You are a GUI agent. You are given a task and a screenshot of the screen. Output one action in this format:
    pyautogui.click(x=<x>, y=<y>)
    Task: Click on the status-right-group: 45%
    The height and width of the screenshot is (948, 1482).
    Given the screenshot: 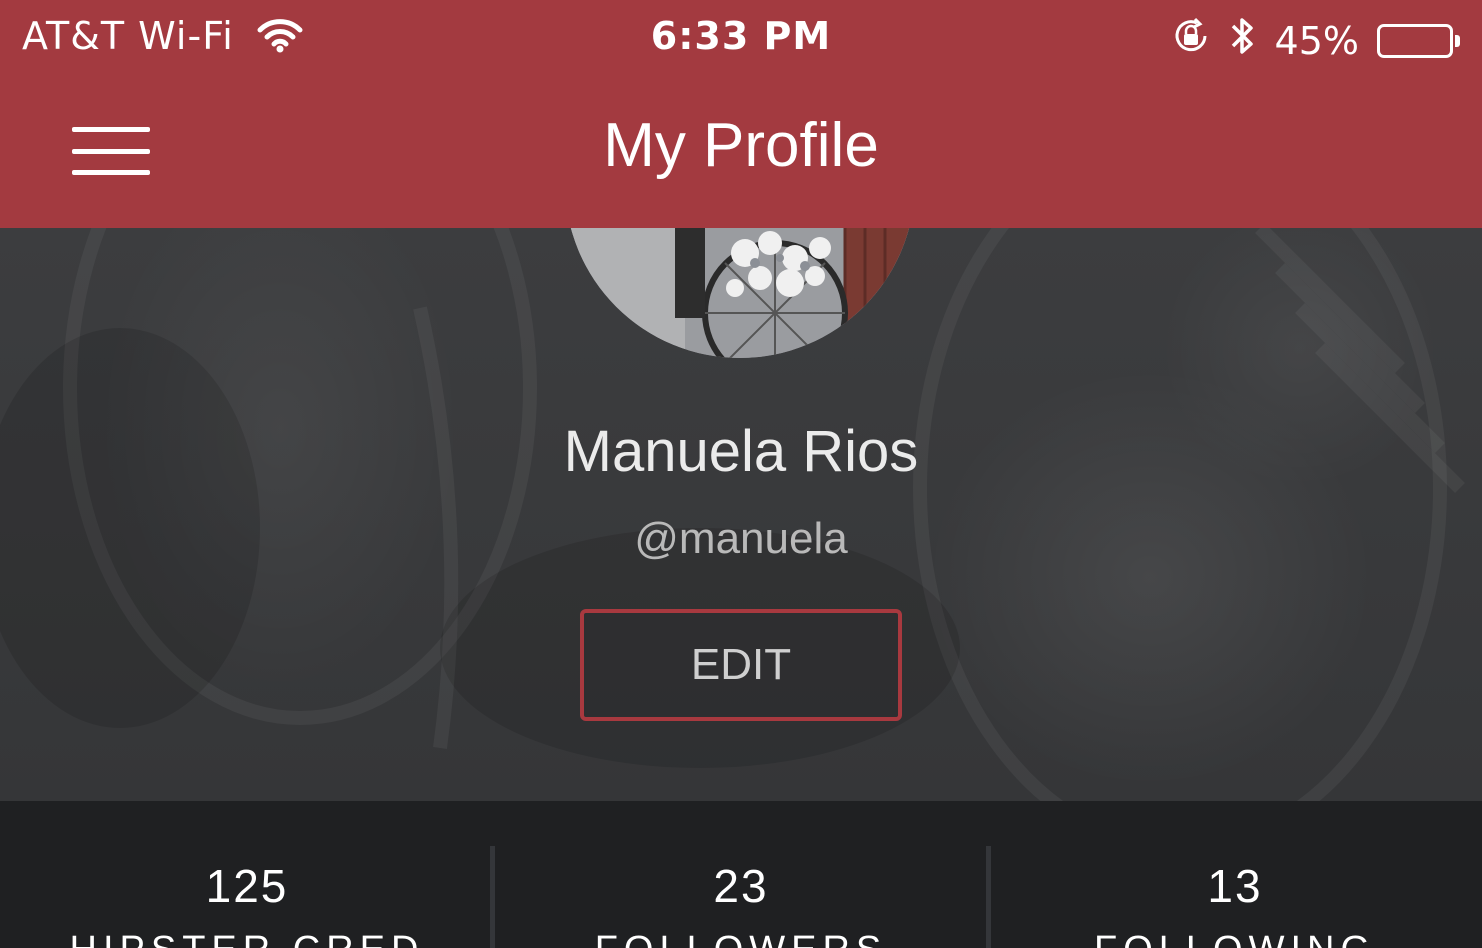 What is the action you would take?
    pyautogui.click(x=1315, y=40)
    